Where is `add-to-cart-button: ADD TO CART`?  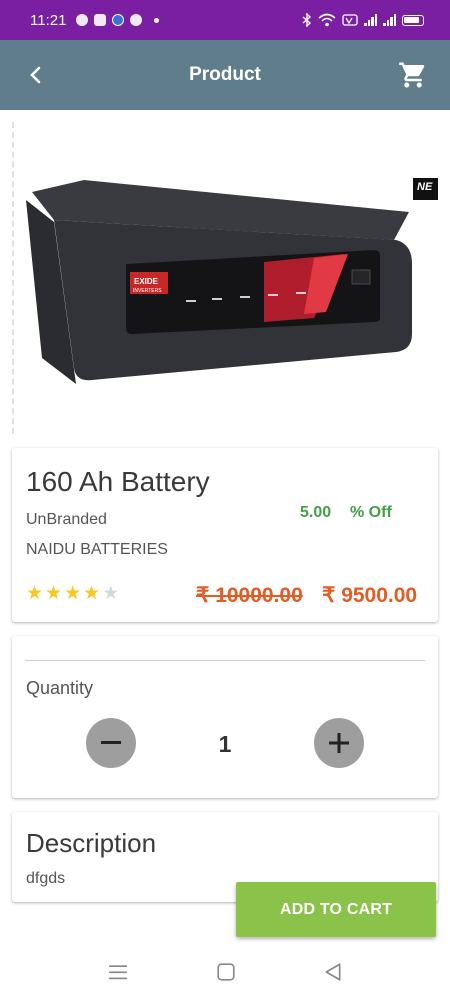
add-to-cart-button: ADD TO CART is located at coordinates (336, 909).